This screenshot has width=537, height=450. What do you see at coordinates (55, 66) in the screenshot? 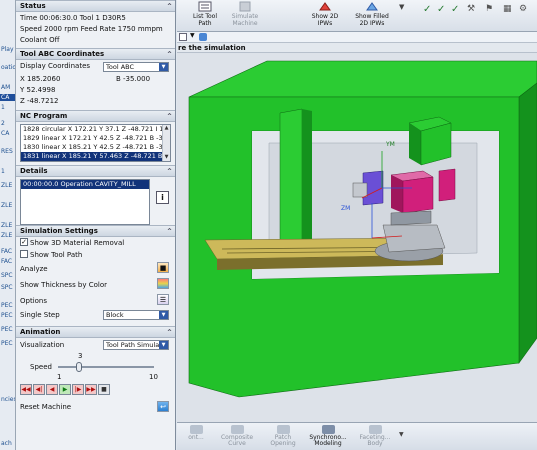
I see `display-coordinates-label: Display Coordinates` at bounding box center [55, 66].